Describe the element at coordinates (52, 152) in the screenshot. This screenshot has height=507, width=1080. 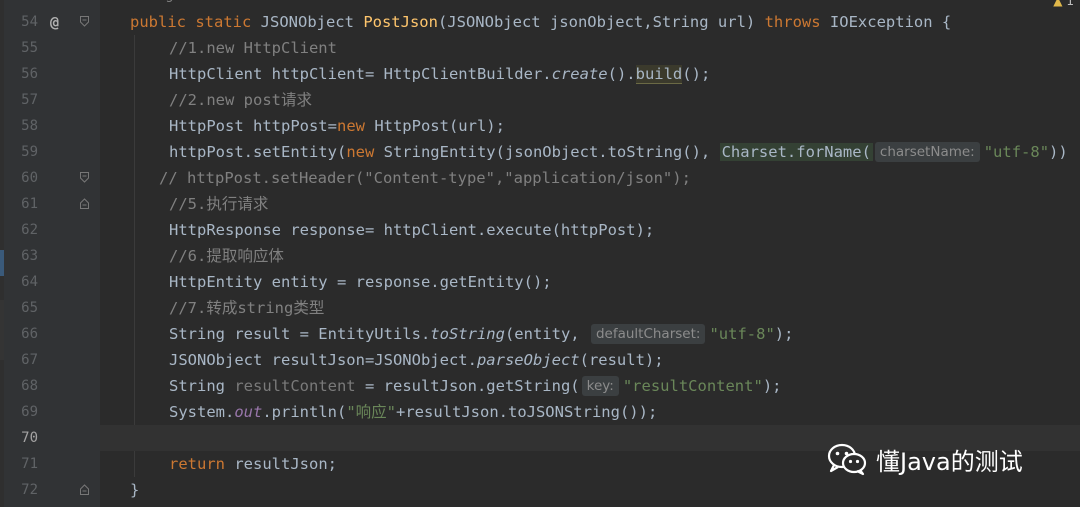
I see `gutter-line: 59` at that location.